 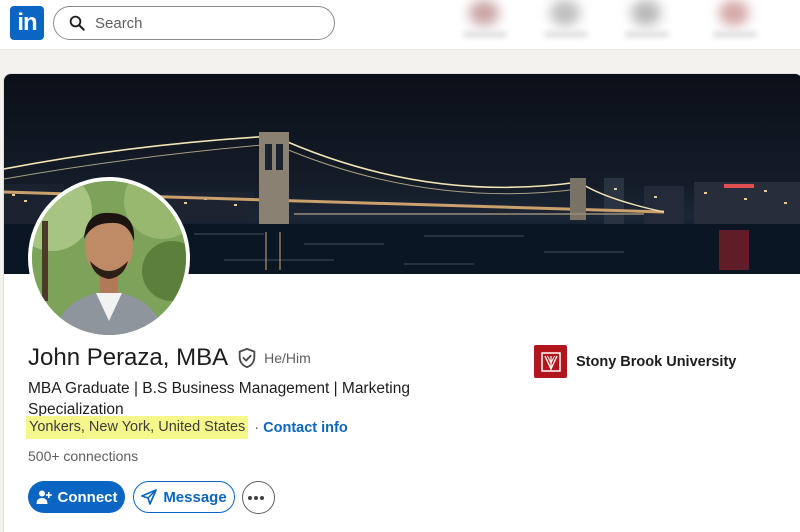 I want to click on connect-button: Connect, so click(x=76, y=497).